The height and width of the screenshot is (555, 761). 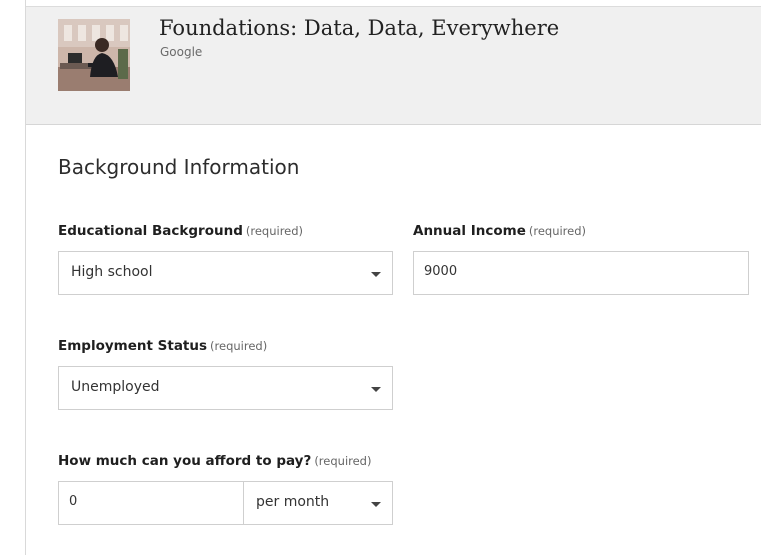 I want to click on payment-period-value: per month, so click(x=293, y=502).